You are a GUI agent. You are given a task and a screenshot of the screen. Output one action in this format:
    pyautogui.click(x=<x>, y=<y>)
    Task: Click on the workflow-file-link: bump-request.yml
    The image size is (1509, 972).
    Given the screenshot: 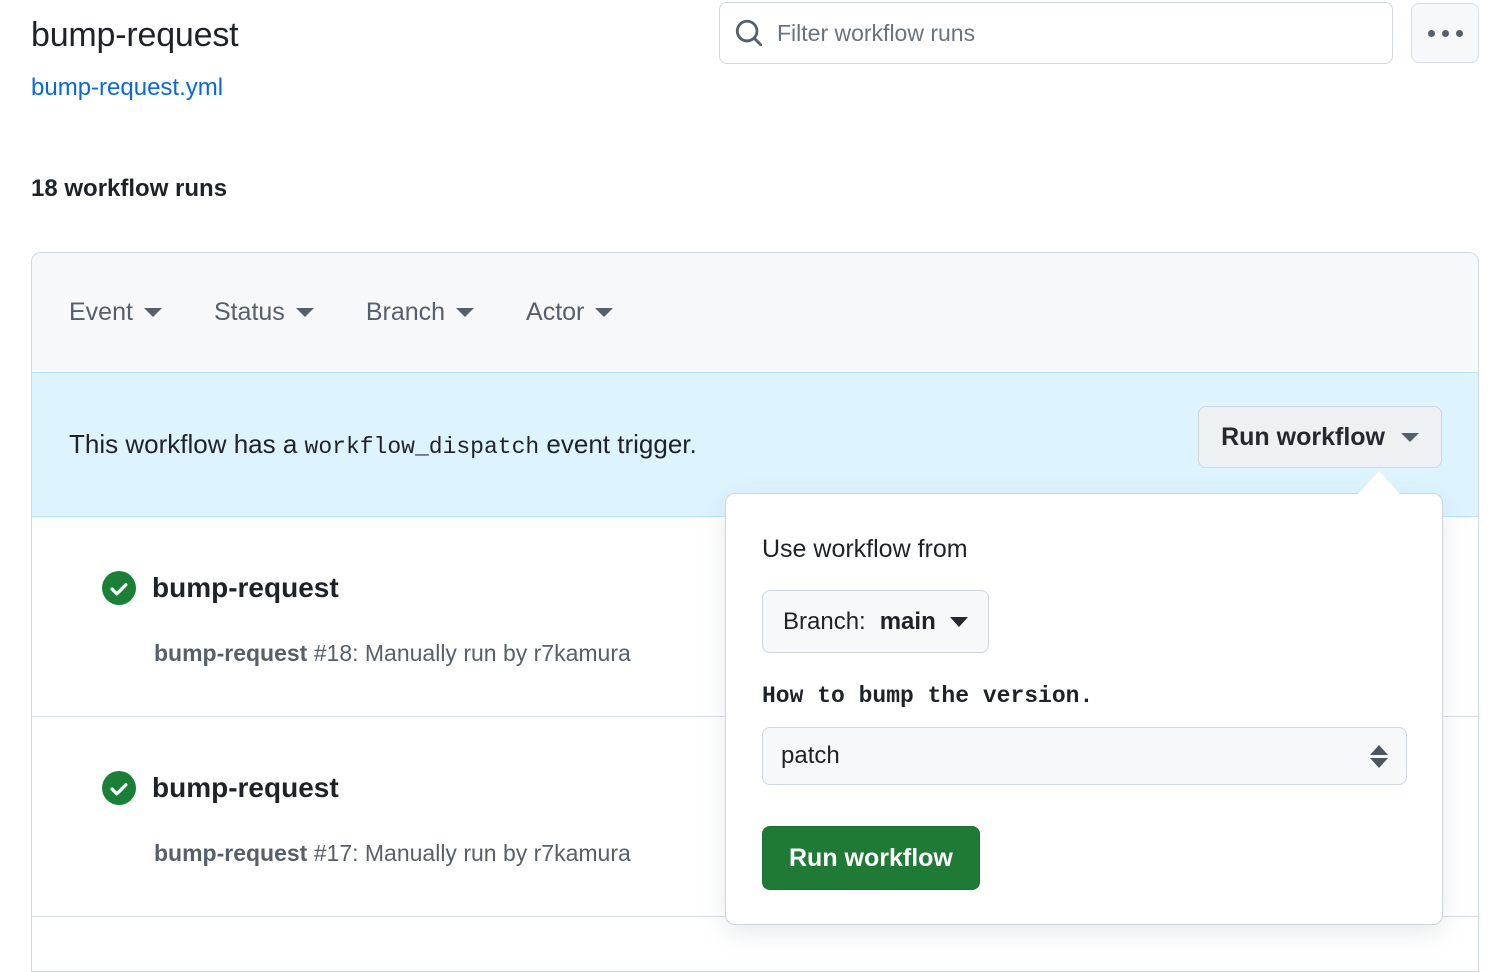 What is the action you would take?
    pyautogui.click(x=127, y=88)
    